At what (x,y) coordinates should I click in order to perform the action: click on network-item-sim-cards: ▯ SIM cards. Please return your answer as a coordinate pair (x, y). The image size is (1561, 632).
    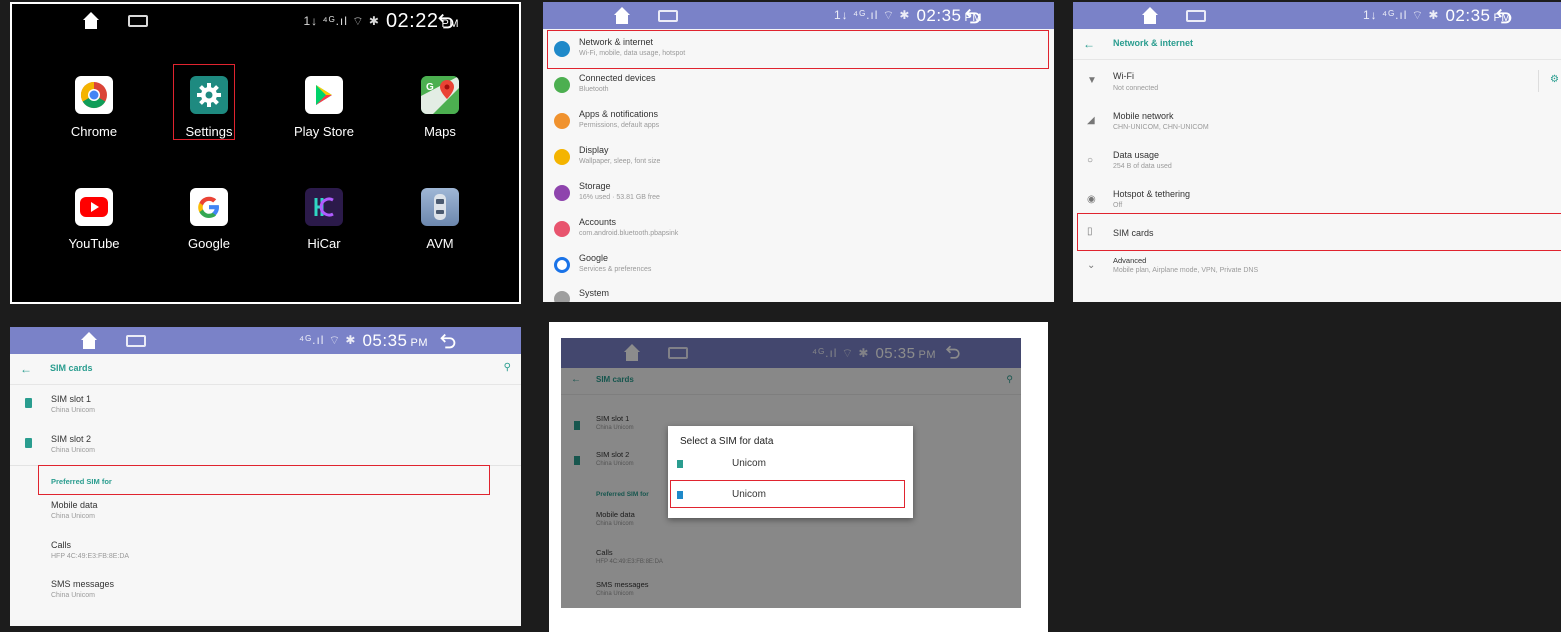
    Looking at the image, I should click on (1317, 232).